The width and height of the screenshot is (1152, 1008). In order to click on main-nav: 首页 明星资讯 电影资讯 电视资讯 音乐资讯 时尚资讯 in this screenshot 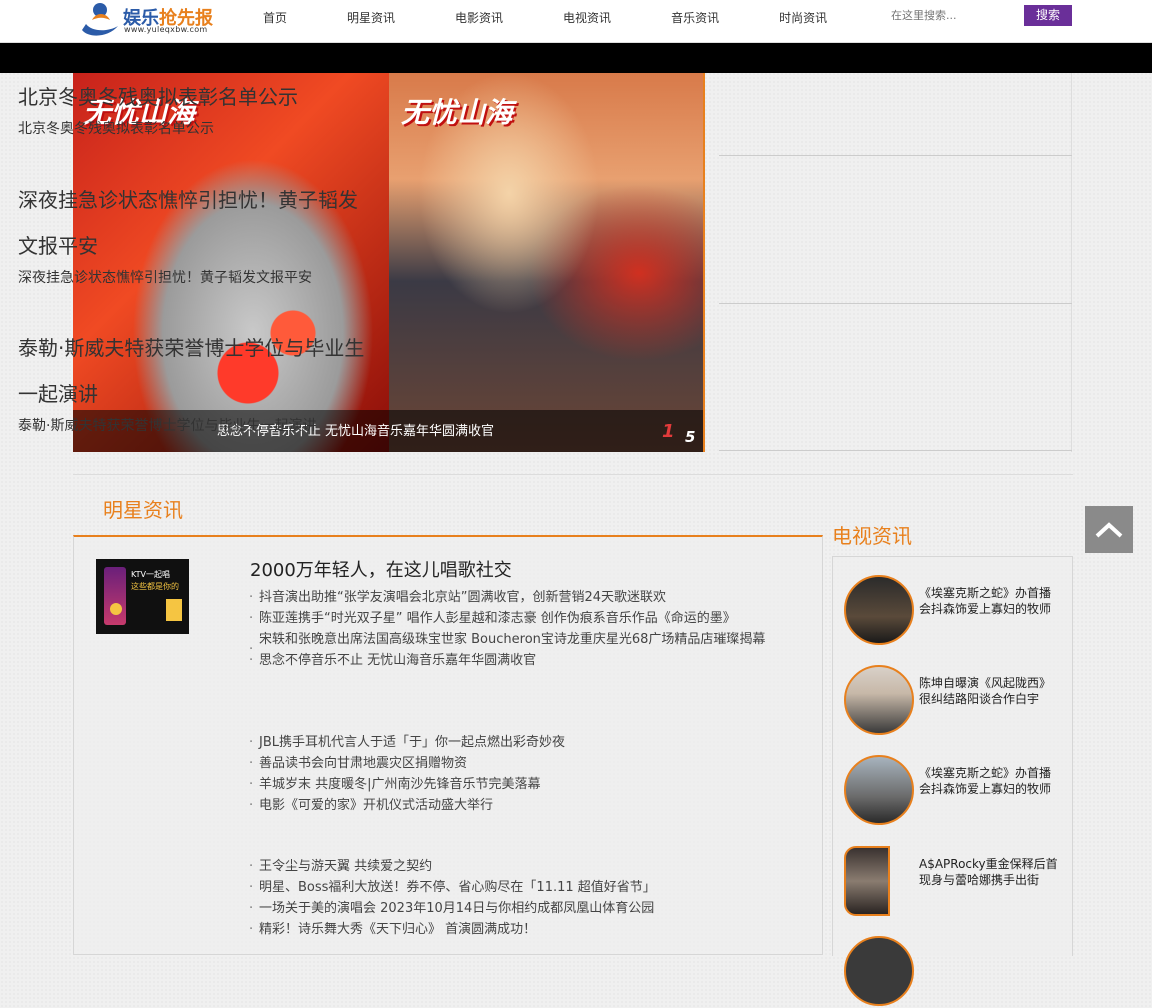, I will do `click(563, 18)`.